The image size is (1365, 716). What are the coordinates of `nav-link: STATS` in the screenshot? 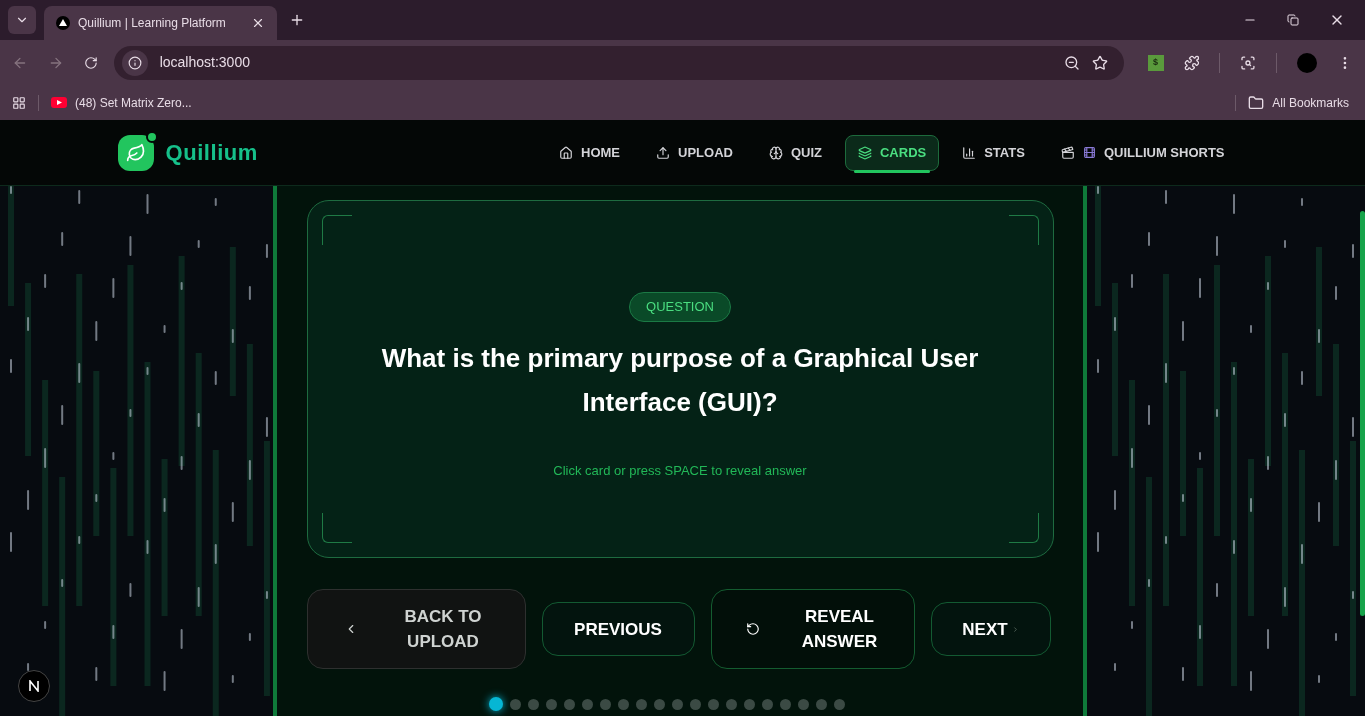 It's located at (993, 152).